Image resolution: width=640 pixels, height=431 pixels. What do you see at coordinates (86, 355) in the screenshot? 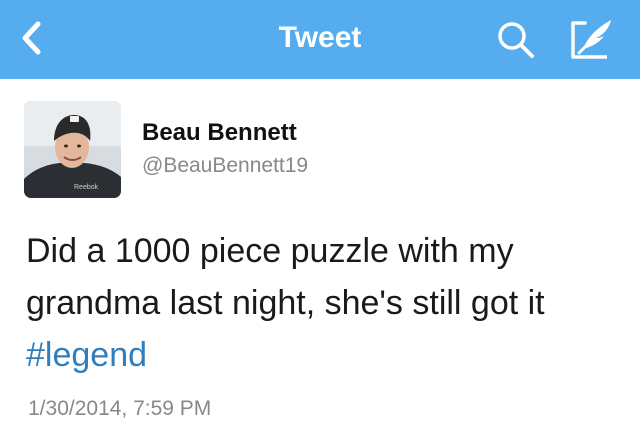
I see `hashtag-link: #legend` at bounding box center [86, 355].